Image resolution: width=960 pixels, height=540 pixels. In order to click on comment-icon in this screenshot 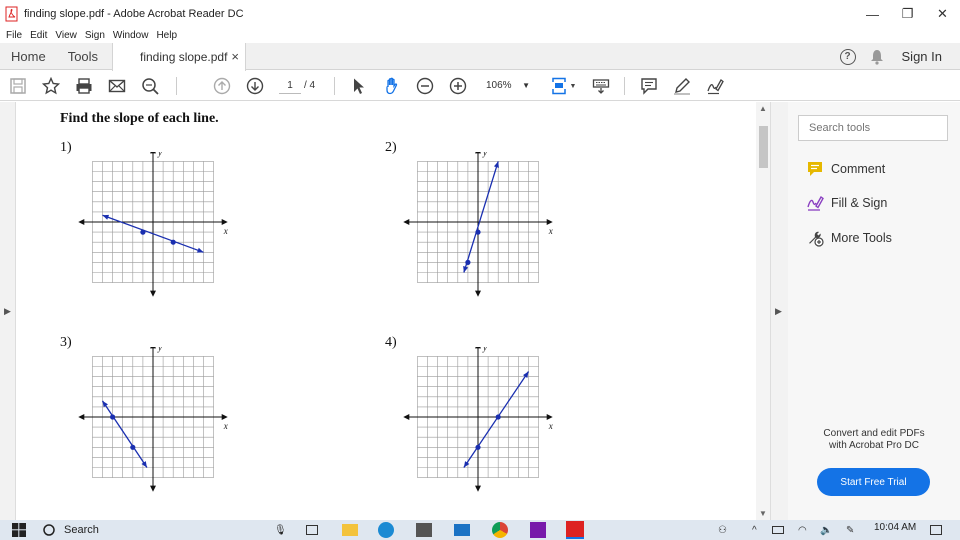, I will do `click(649, 86)`.